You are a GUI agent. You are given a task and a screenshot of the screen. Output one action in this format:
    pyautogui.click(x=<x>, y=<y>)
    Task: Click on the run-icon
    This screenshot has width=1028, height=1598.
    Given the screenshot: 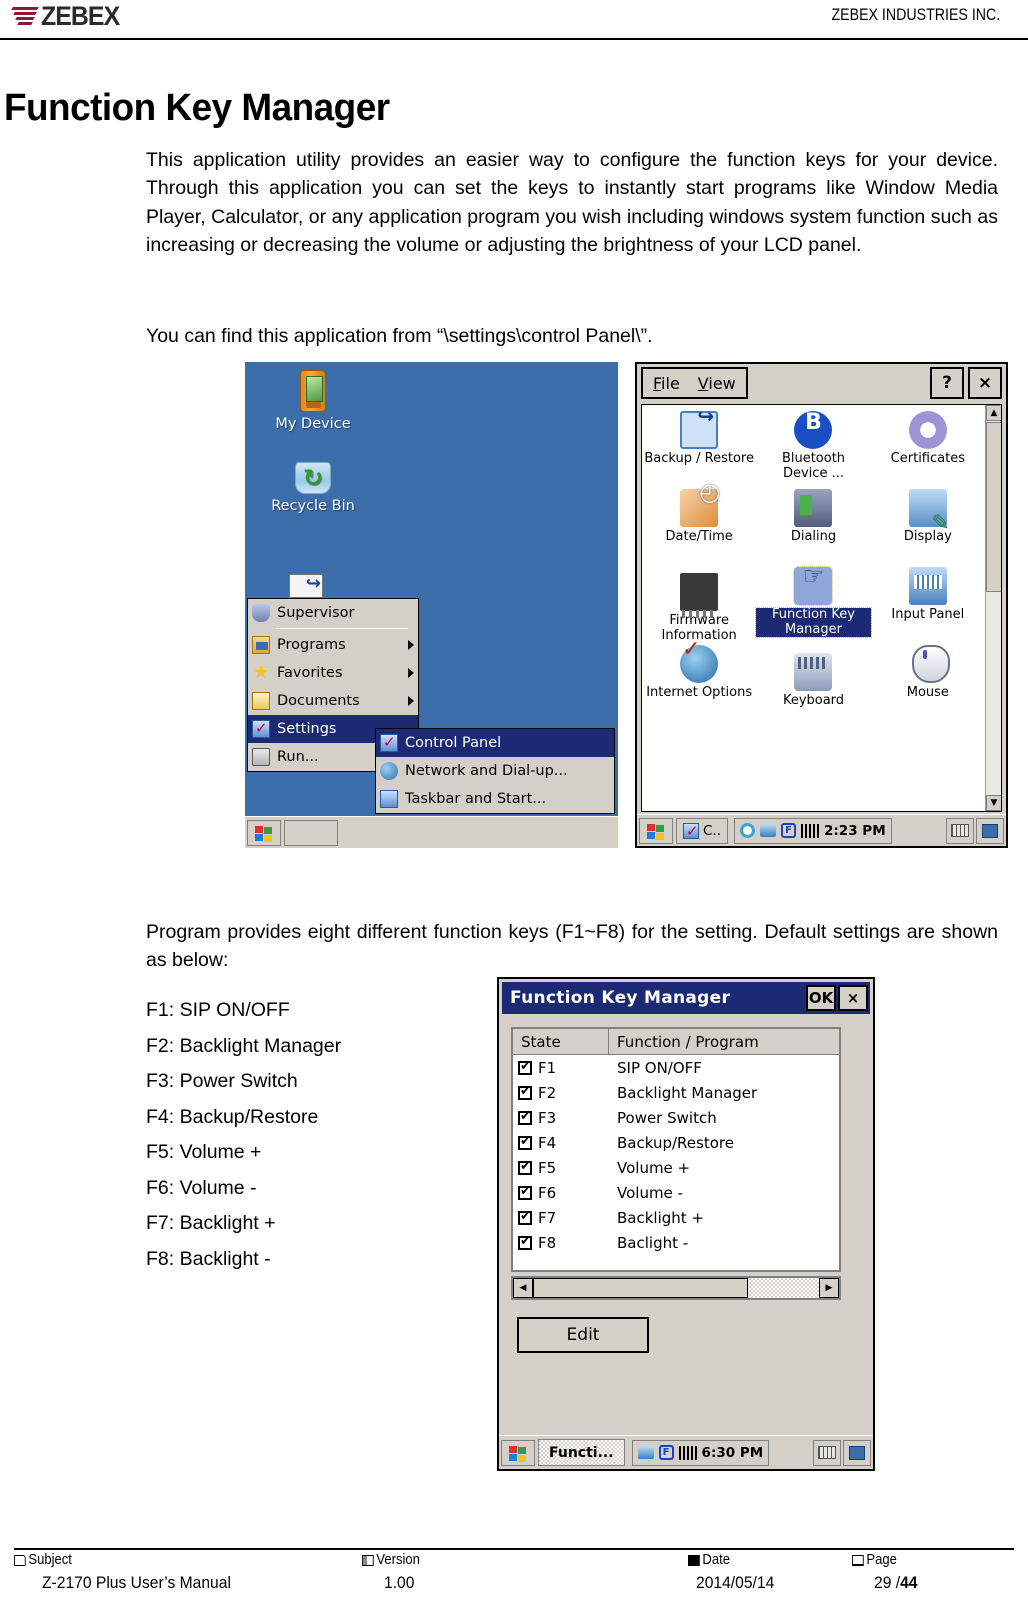 What is the action you would take?
    pyautogui.click(x=261, y=757)
    